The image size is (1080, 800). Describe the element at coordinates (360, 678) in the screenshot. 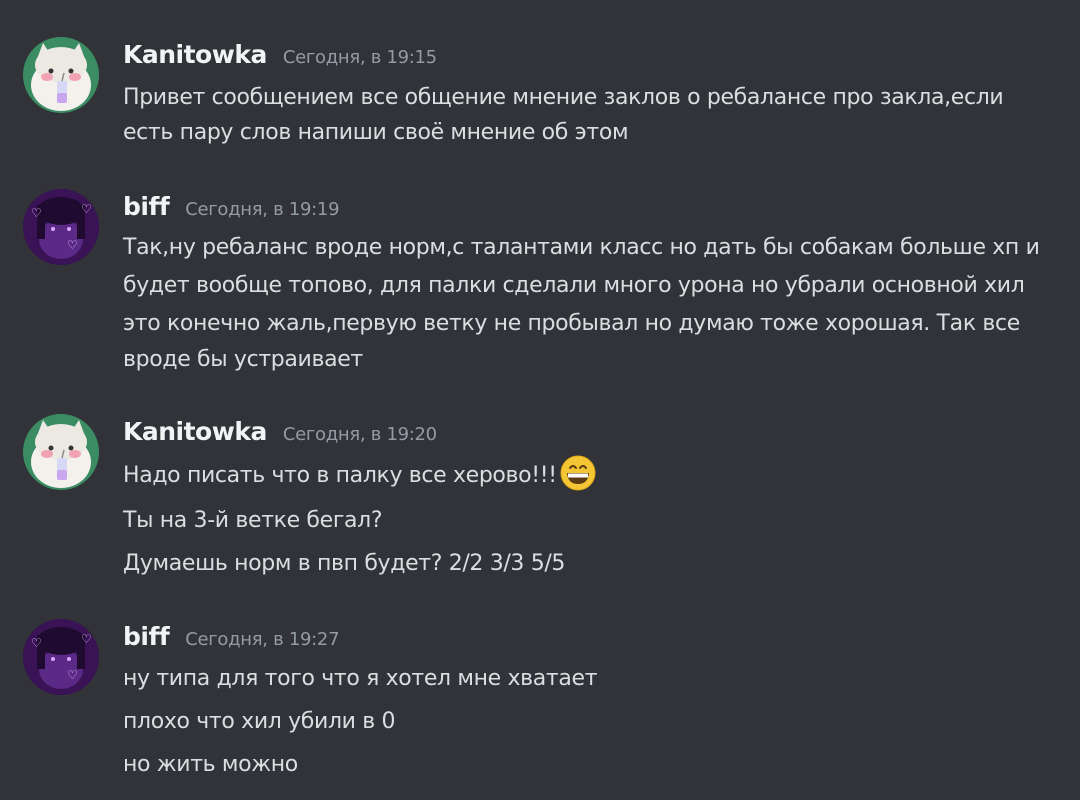

I see `message-text: ну типа для того что я хотел мне хватает` at that location.